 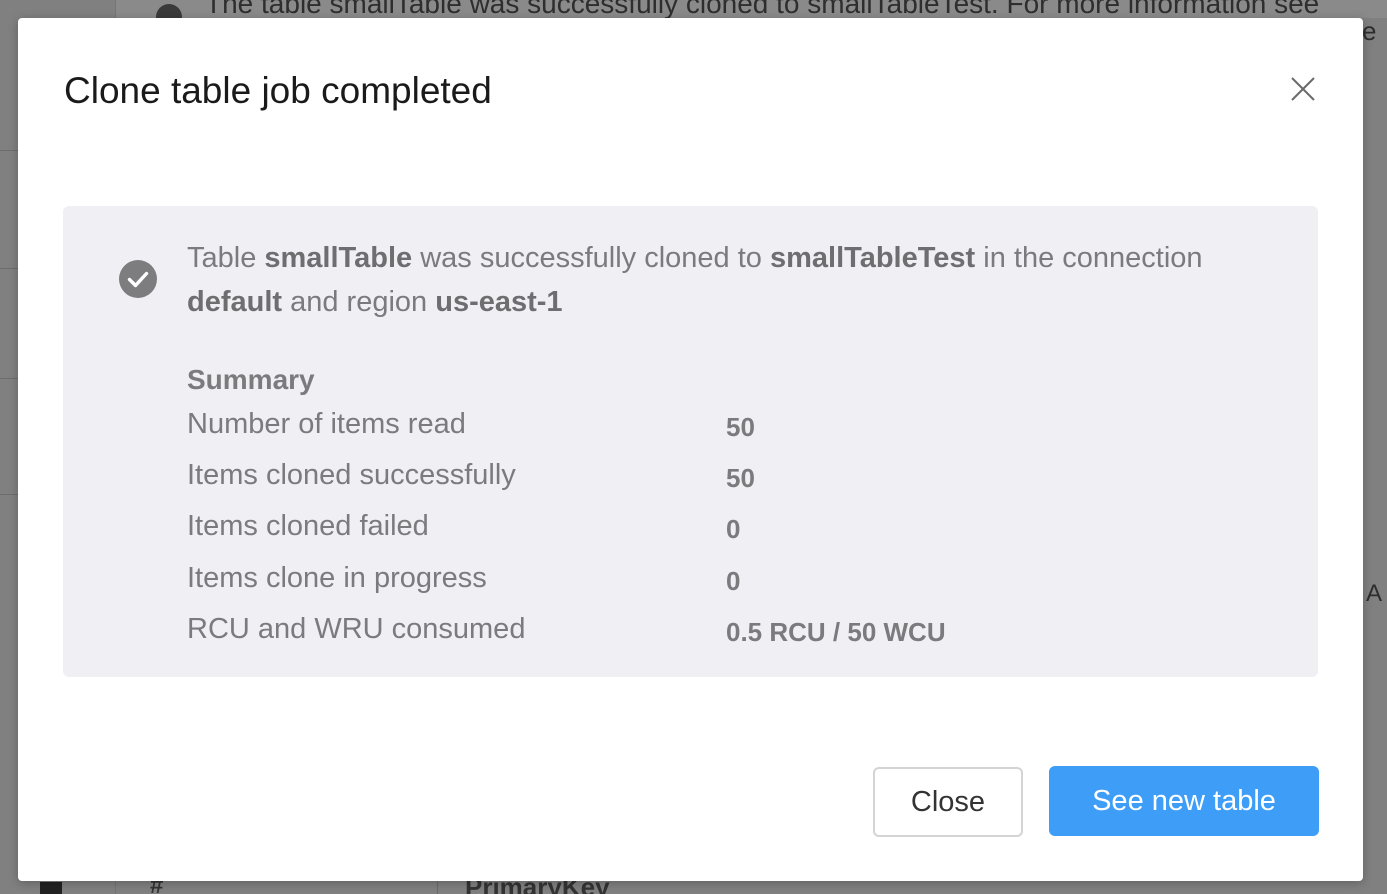 What do you see at coordinates (308, 526) in the screenshot?
I see `summary-label: Items cloned failed` at bounding box center [308, 526].